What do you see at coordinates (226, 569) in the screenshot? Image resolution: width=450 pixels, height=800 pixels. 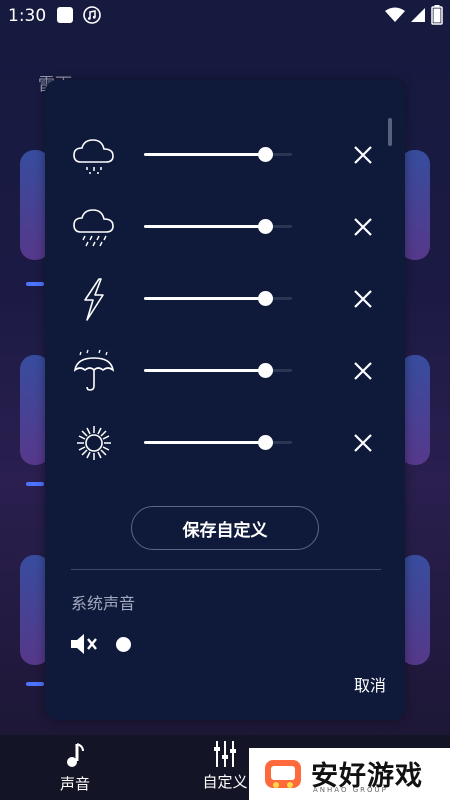 I see `divider` at bounding box center [226, 569].